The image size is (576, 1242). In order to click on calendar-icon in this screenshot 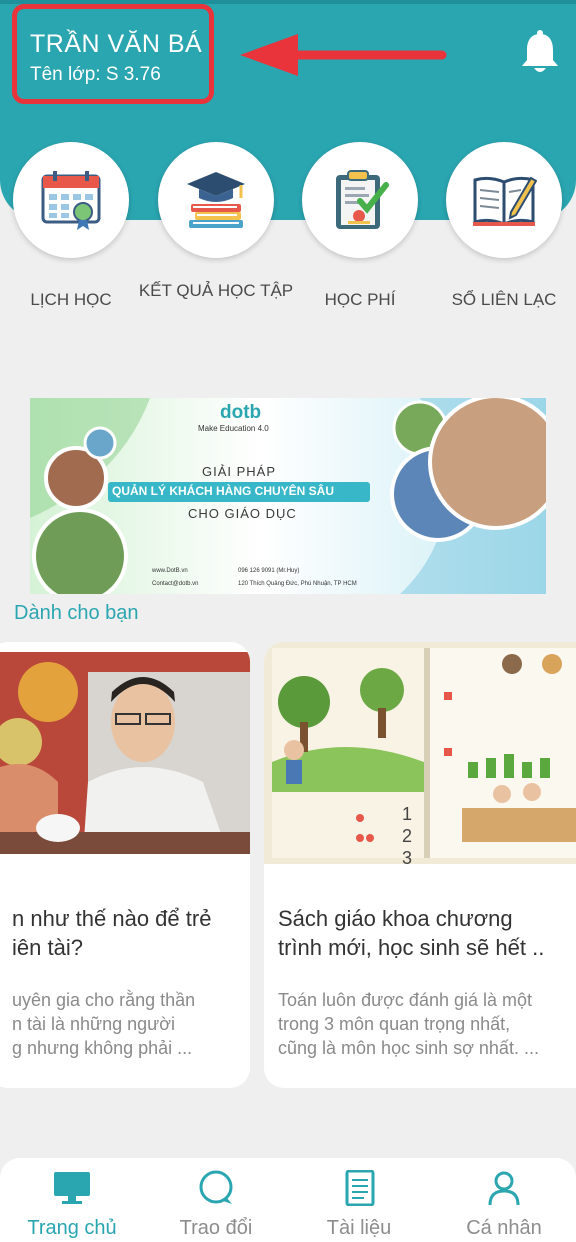, I will do `click(71, 200)`.